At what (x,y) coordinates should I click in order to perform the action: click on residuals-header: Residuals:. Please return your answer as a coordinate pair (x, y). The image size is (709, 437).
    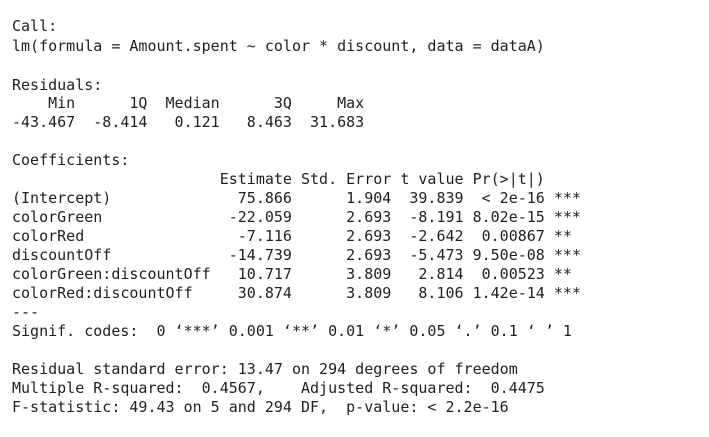
    Looking at the image, I should click on (57, 85).